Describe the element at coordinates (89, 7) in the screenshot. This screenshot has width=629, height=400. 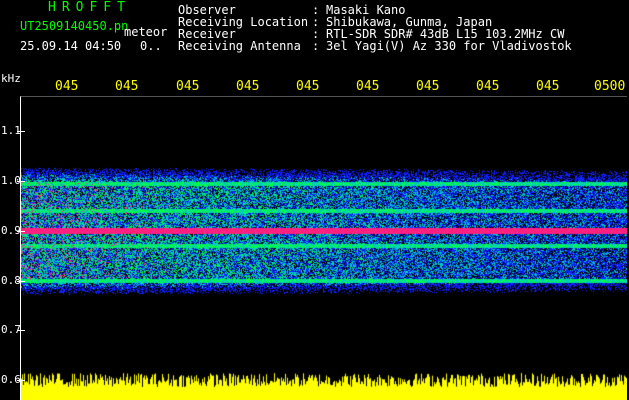
I see `app-title: HROFFT` at that location.